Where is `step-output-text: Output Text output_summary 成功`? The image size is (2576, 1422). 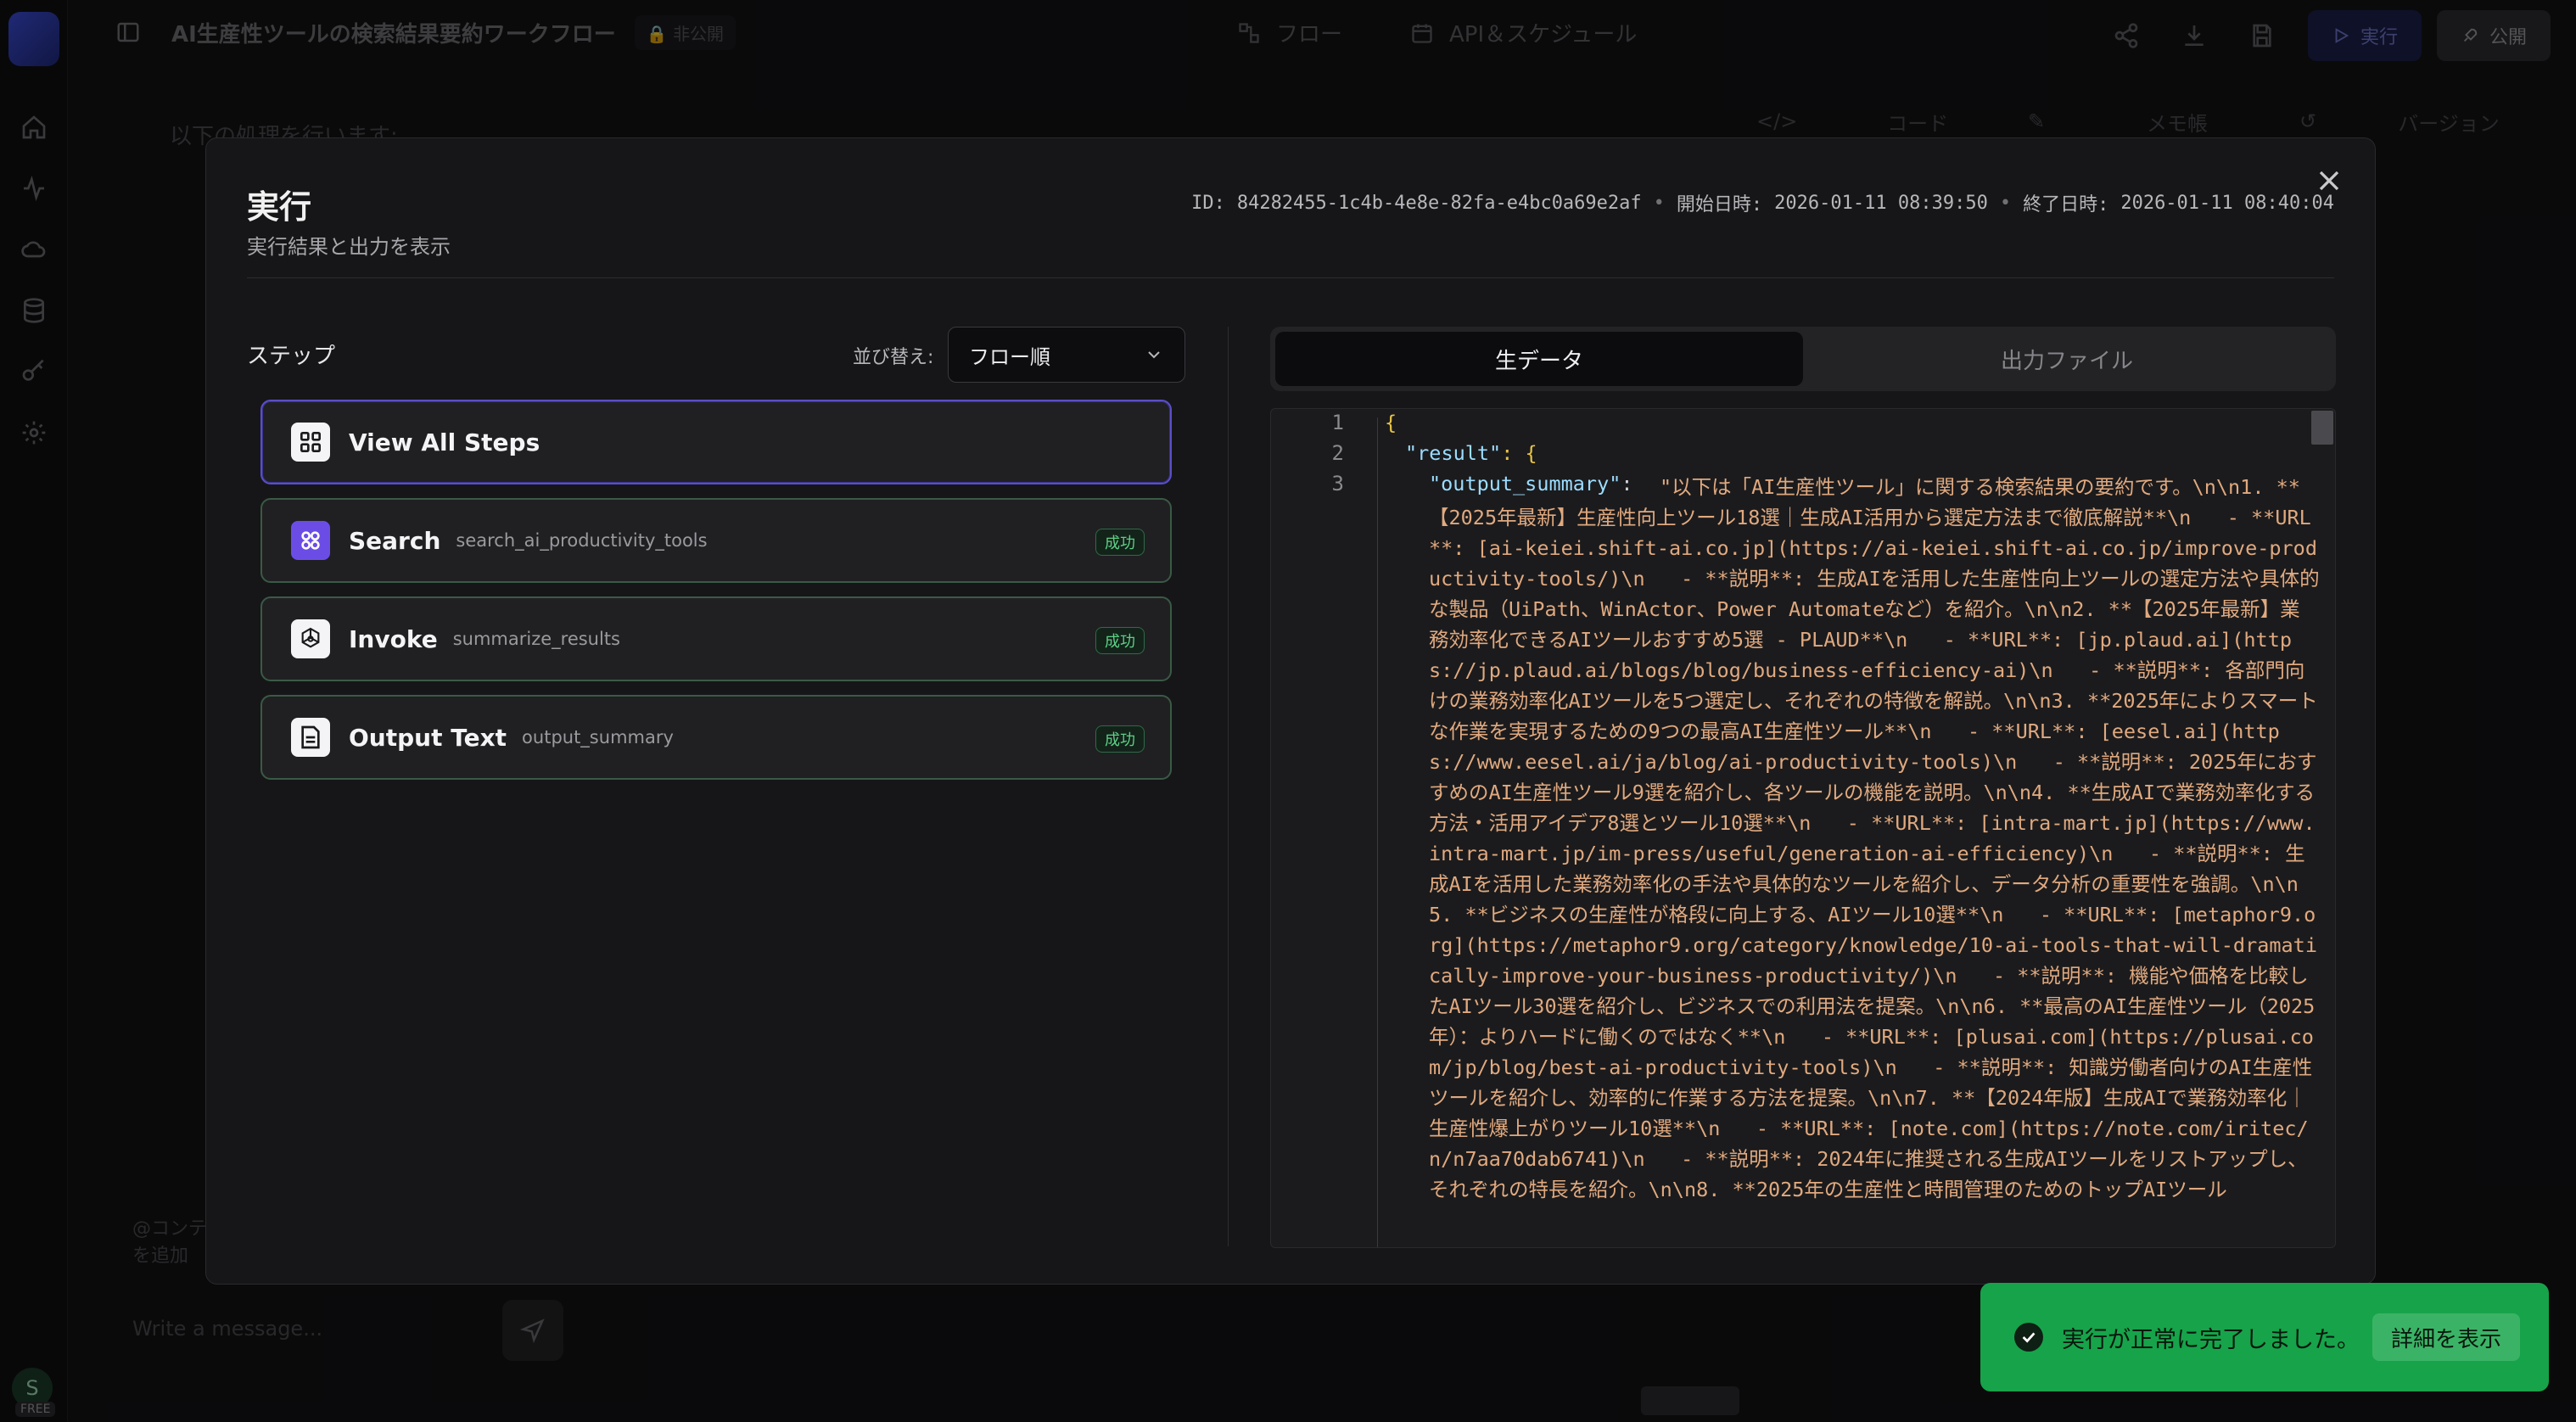 step-output-text: Output Text output_summary 成功 is located at coordinates (716, 737).